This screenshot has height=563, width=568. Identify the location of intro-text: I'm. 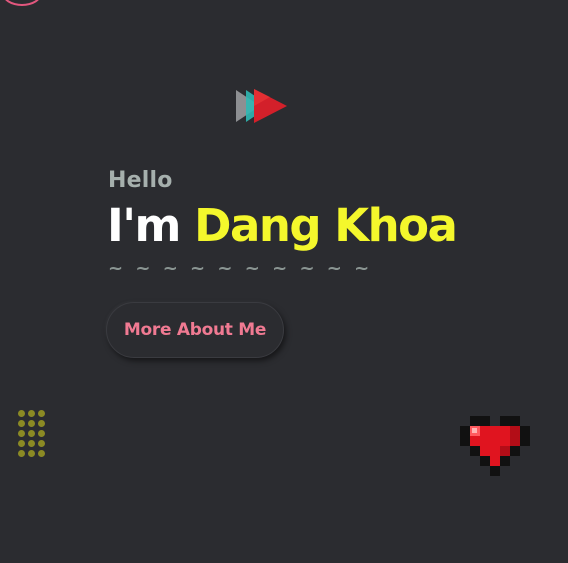
(144, 225).